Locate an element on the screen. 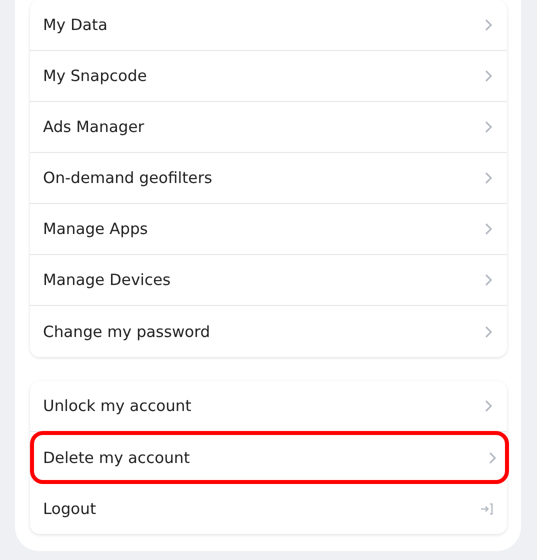 The height and width of the screenshot is (560, 537). menu-item: My Snapcode is located at coordinates (268, 76).